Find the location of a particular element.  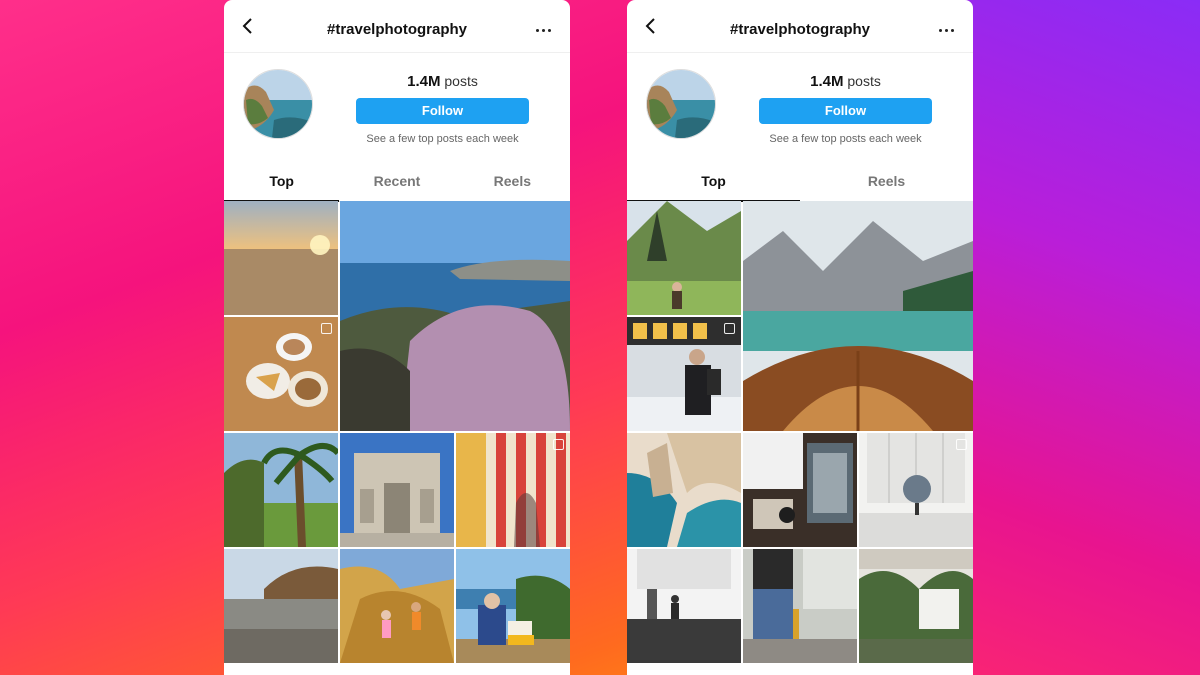

tab-bar: Top Recent Reels is located at coordinates (397, 181).